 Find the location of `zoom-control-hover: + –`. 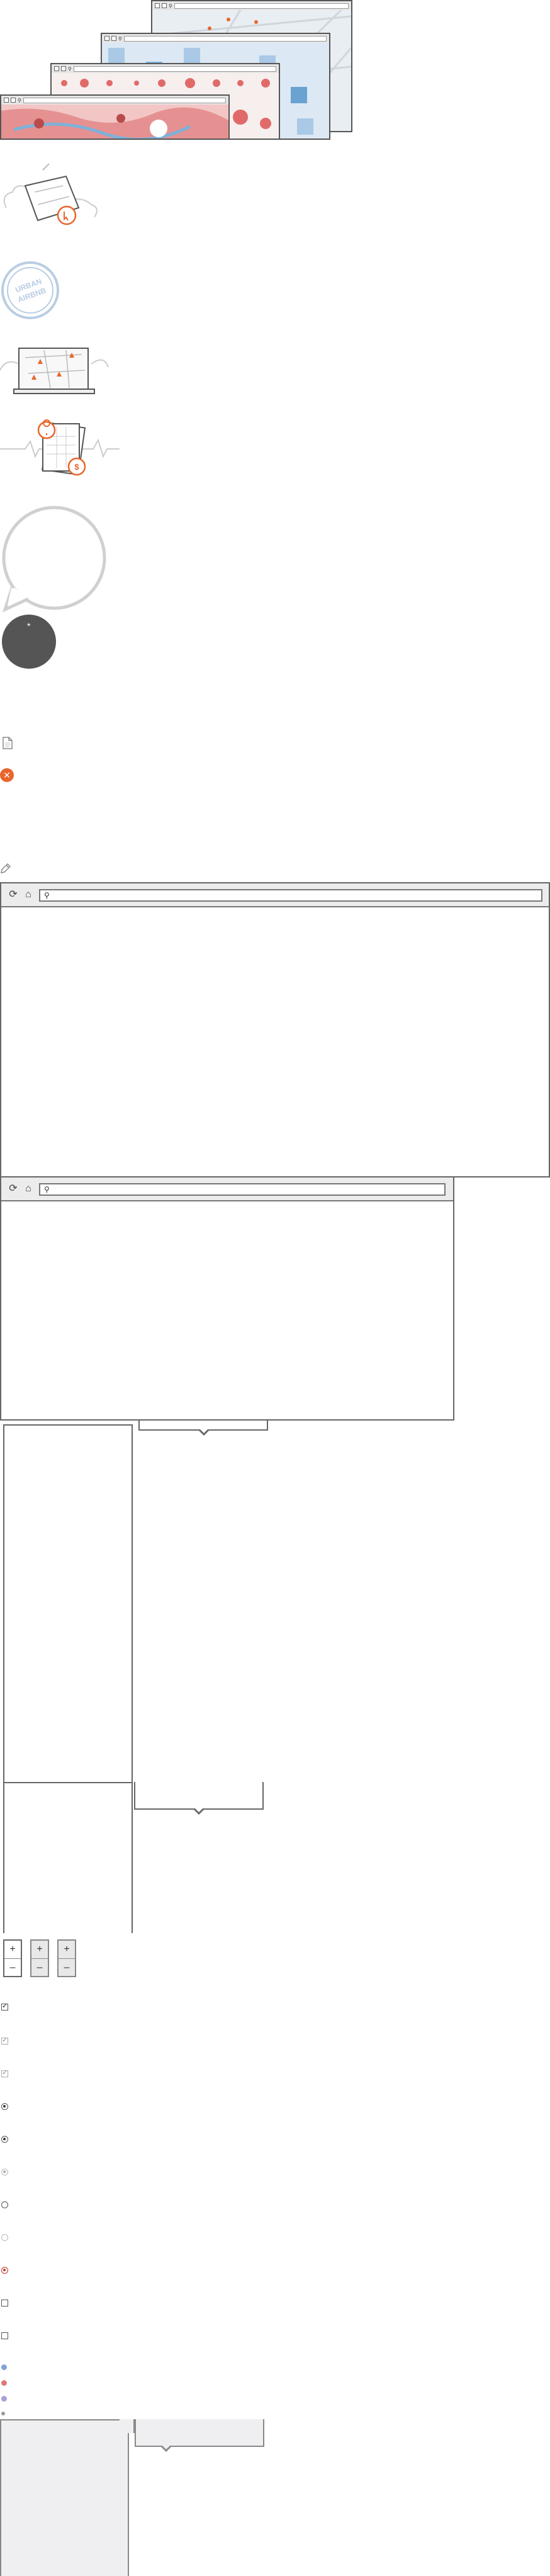

zoom-control-hover: + – is located at coordinates (39, 1958).